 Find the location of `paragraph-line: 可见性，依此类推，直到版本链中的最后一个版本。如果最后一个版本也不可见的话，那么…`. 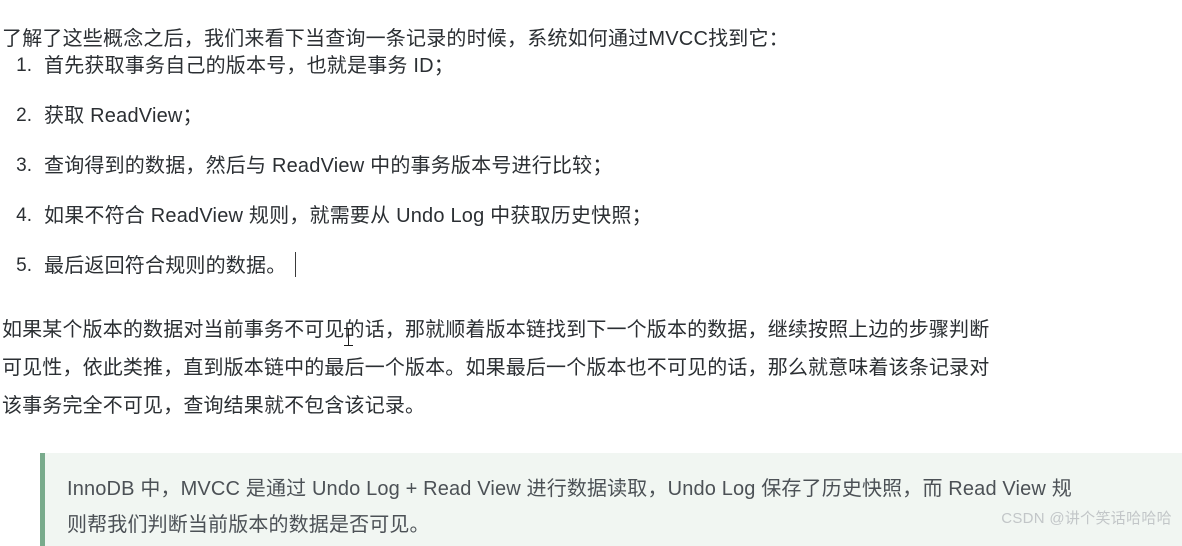

paragraph-line: 可见性，依此类推，直到版本链中的最后一个版本。如果最后一个版本也不可见的话，那么… is located at coordinates (496, 368).